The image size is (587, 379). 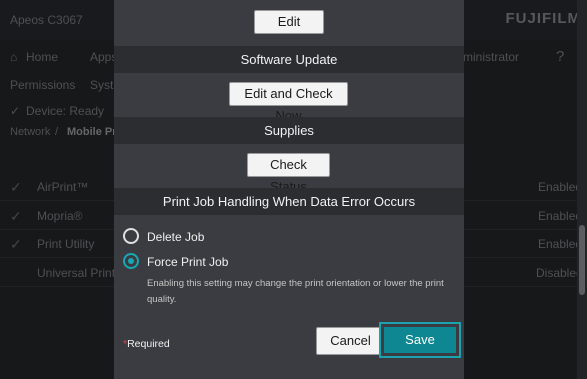 I want to click on radio-button-force-print-job, so click(x=131, y=261).